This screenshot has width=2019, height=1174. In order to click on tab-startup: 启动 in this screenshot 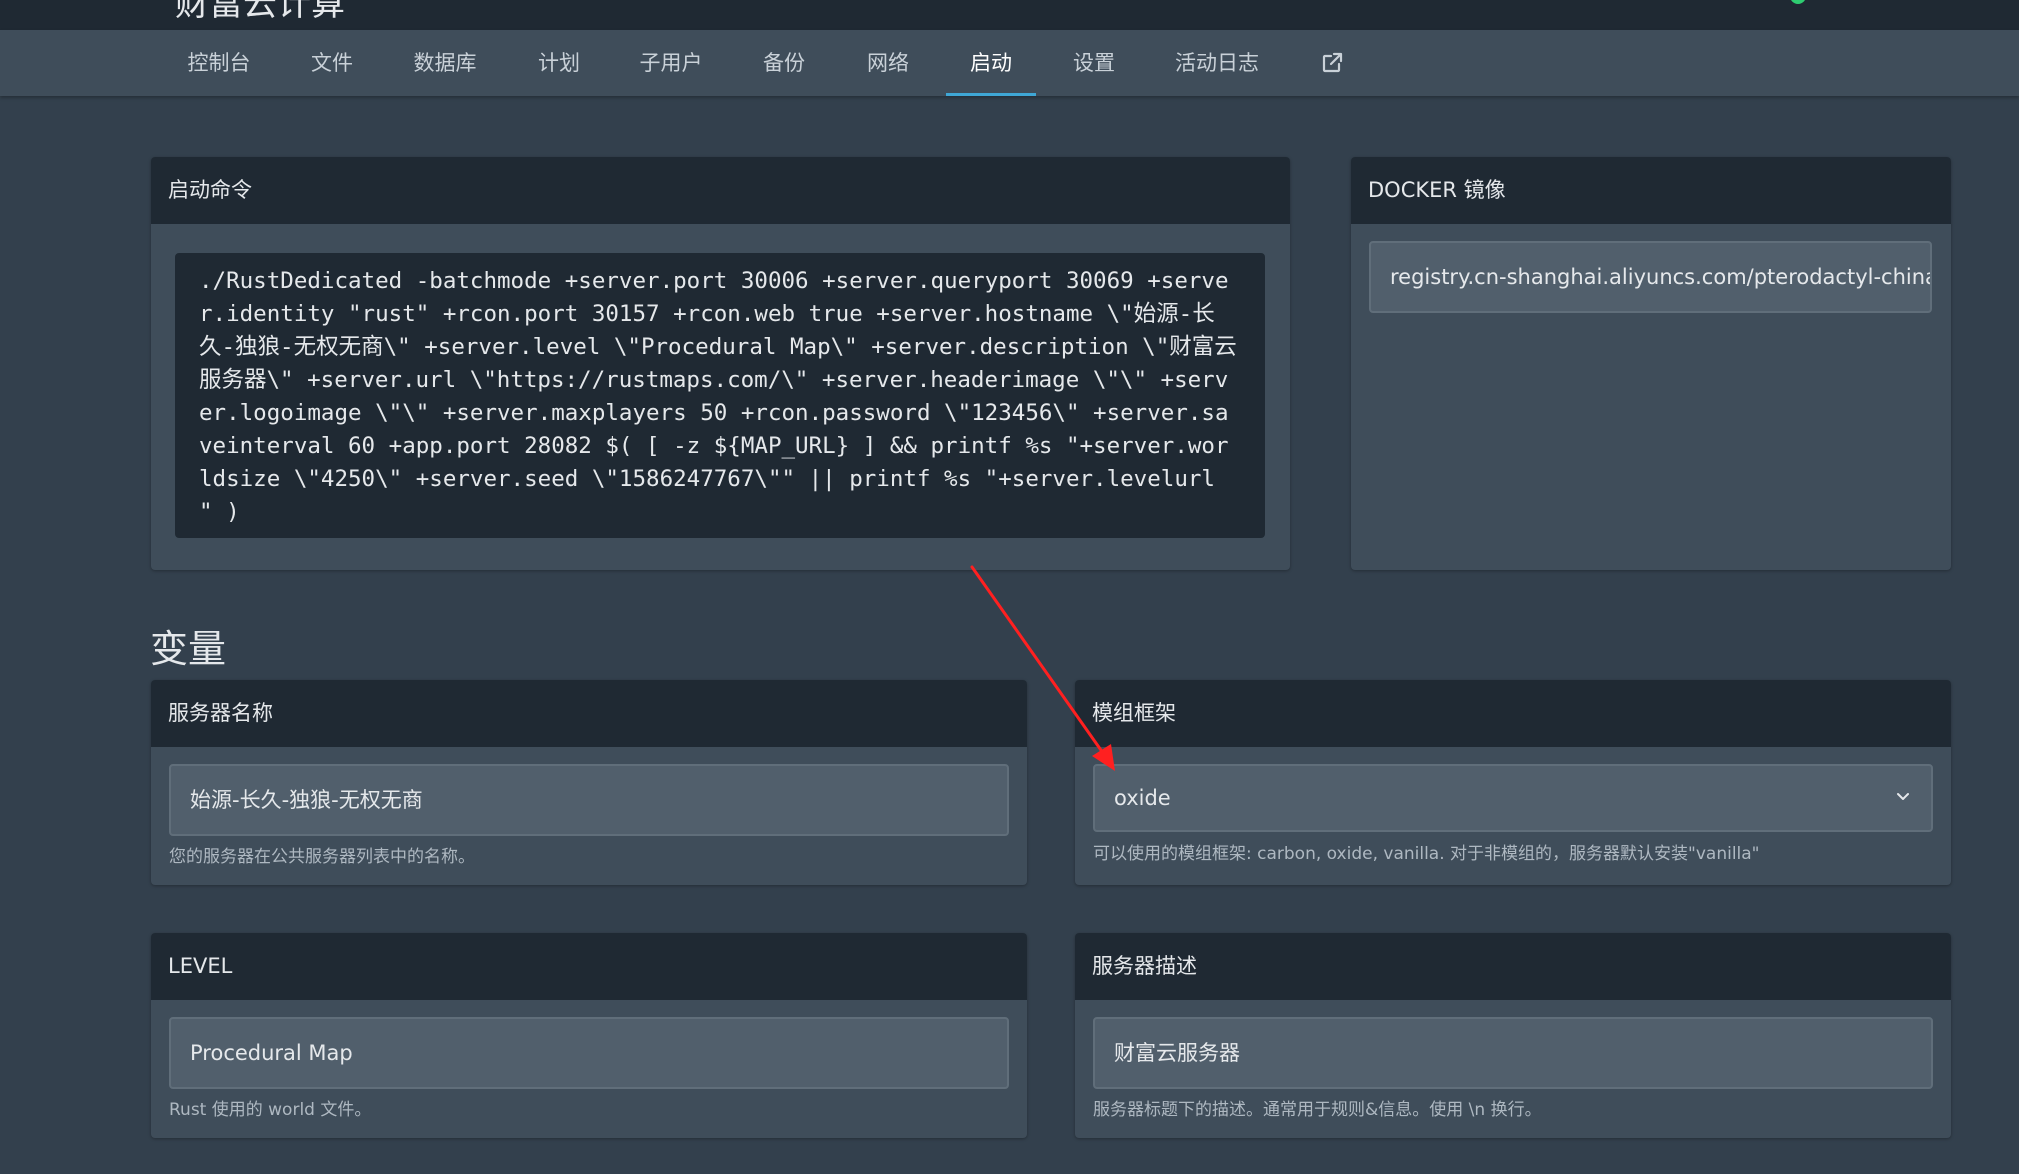, I will do `click(991, 63)`.